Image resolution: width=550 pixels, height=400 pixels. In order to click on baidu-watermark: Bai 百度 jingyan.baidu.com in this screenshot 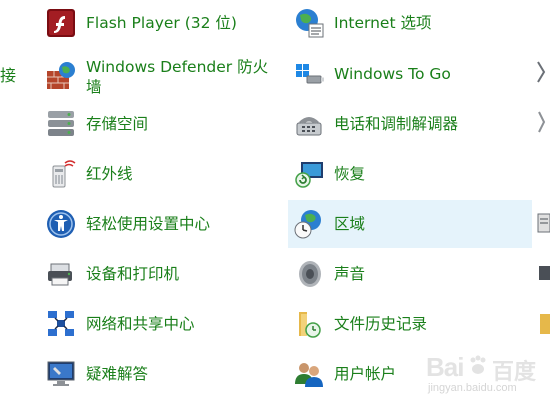, I will do `click(486, 375)`.